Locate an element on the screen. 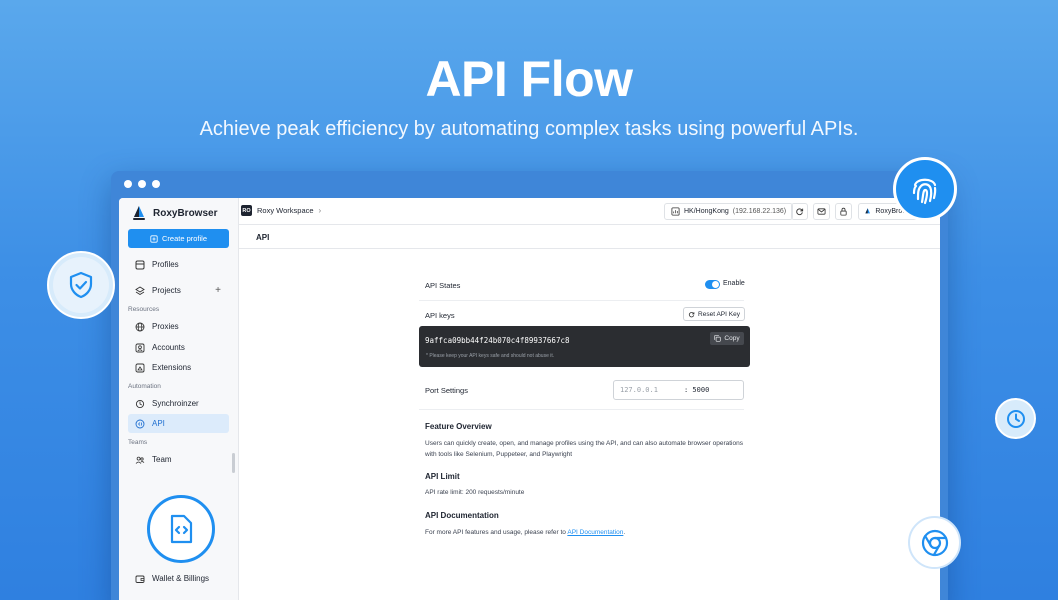  sidebar-item-wallet: Wallet & Billings is located at coordinates (178, 578).